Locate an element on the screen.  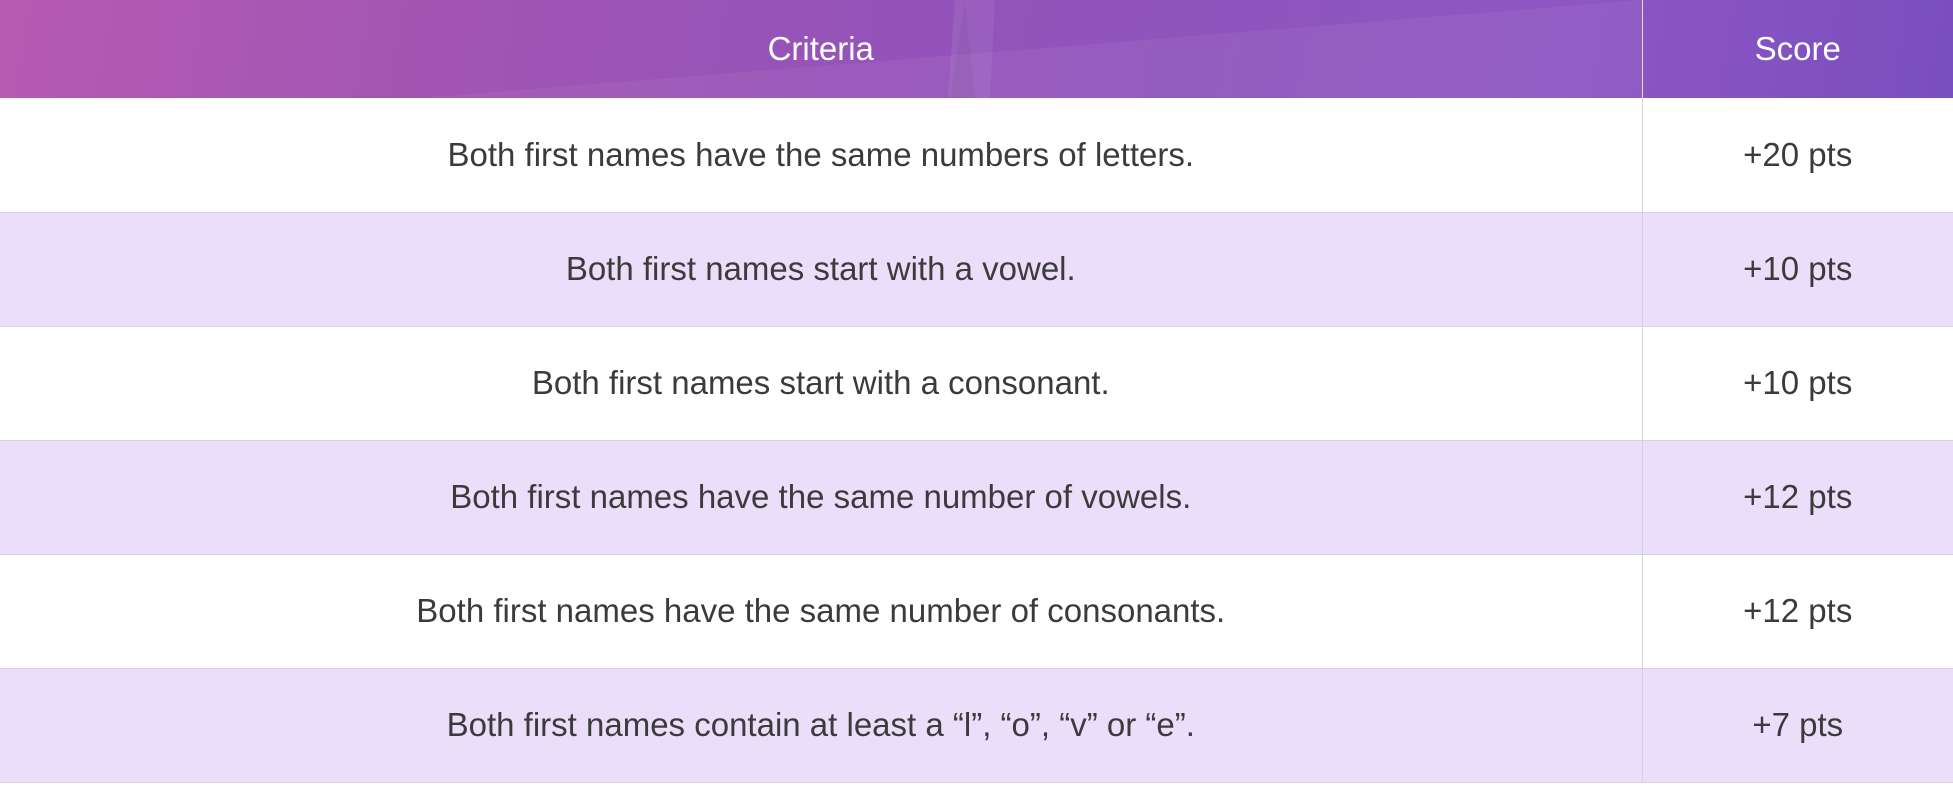
header-row: Criteria Score is located at coordinates (976, 49).